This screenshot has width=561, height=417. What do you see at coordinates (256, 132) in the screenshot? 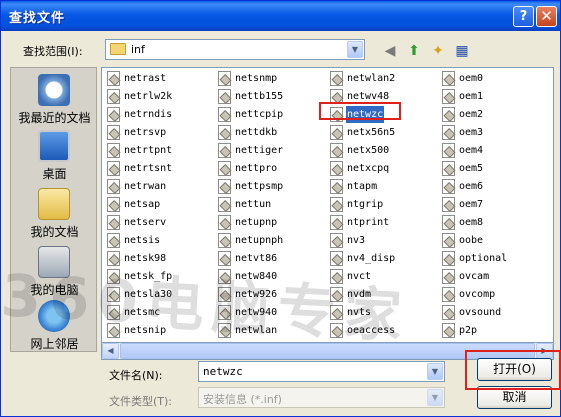
I see `file-name: nettdkb` at bounding box center [256, 132].